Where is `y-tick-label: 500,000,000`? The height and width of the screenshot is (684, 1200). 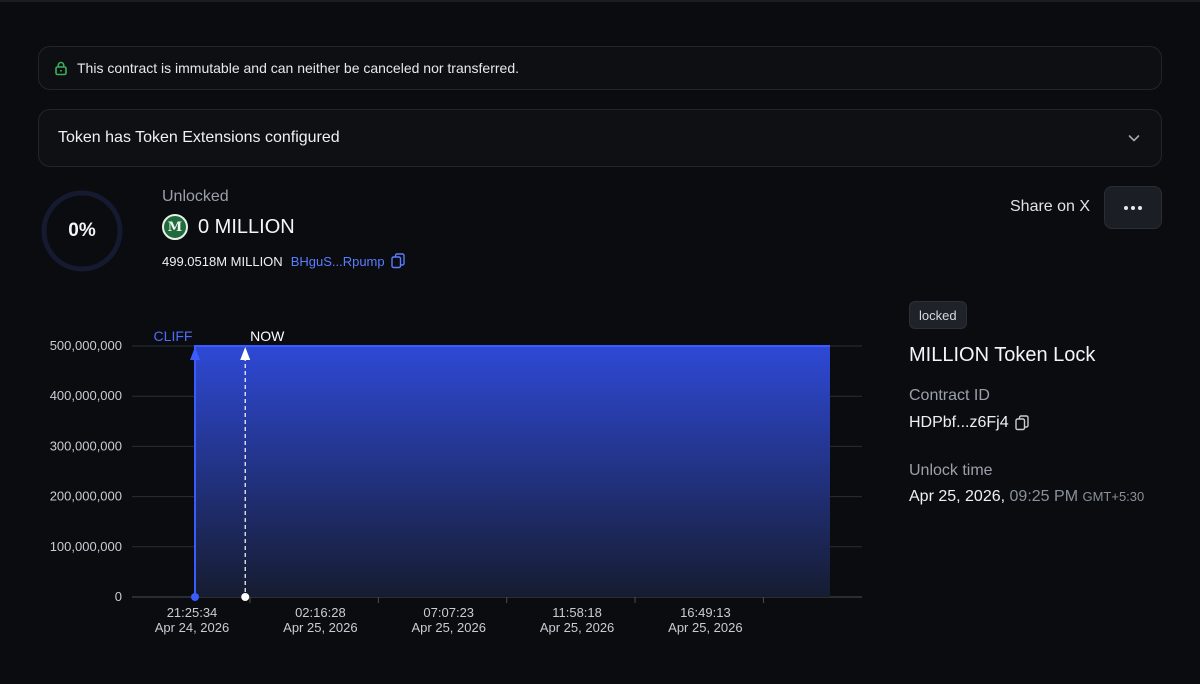
y-tick-label: 500,000,000 is located at coordinates (86, 345).